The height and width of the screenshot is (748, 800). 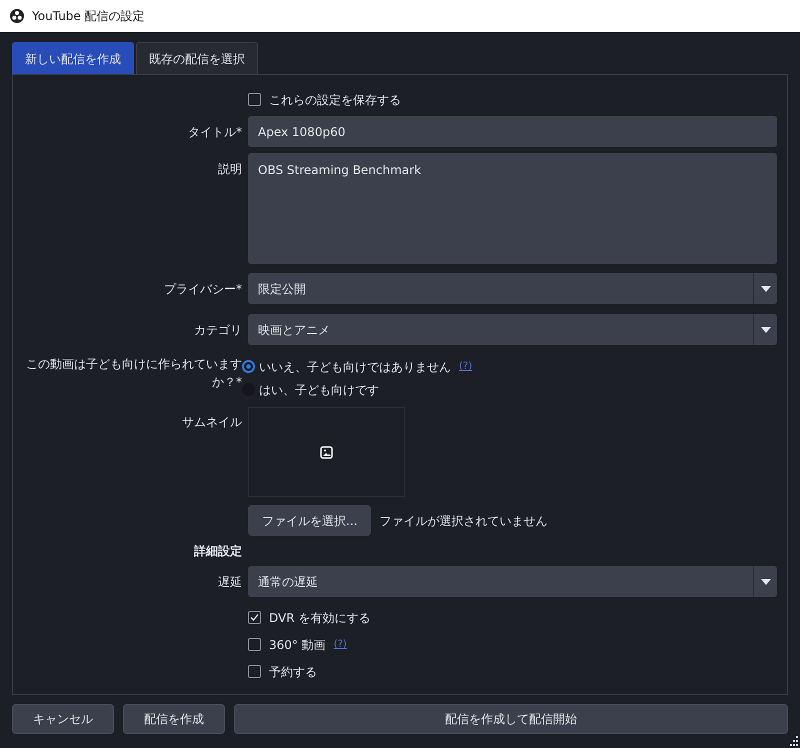 I want to click on field-label: 遅延, so click(x=230, y=582).